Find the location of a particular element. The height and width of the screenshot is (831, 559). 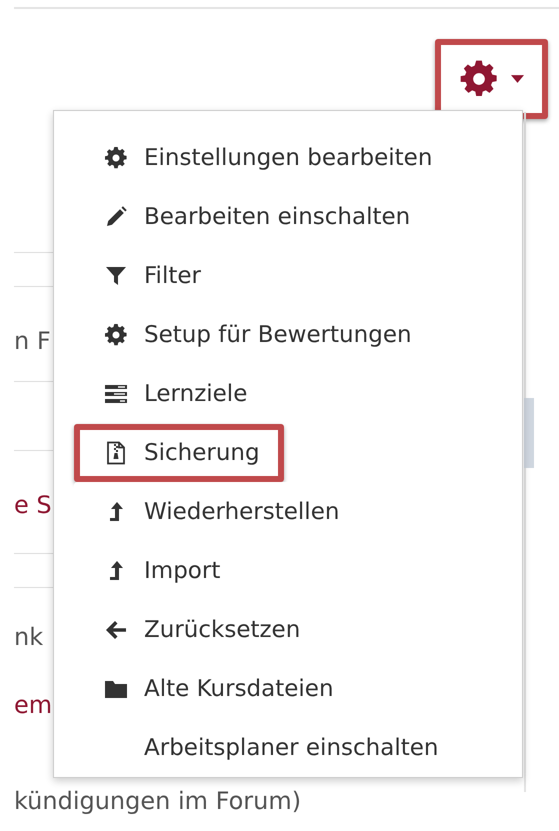

zip-file-icon is located at coordinates (116, 452).